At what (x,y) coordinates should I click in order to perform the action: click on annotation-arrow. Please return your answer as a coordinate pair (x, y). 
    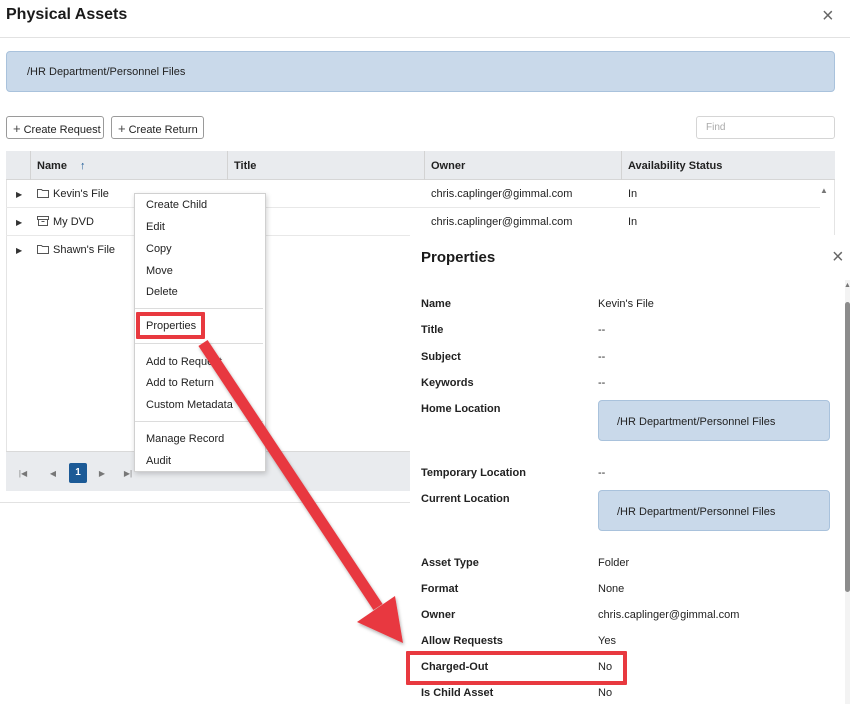
    Looking at the image, I should click on (300, 491).